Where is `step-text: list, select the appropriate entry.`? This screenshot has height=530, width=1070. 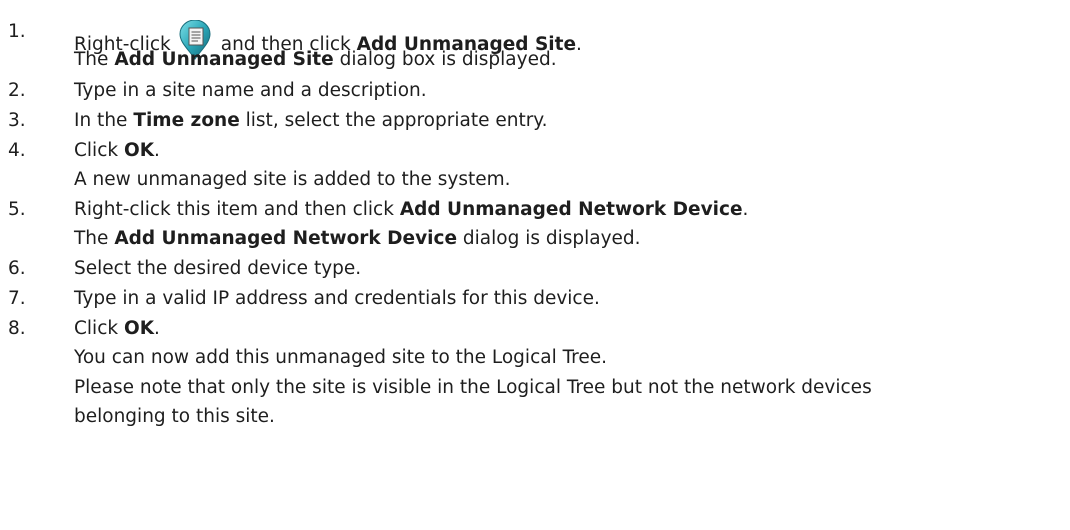 step-text: list, select the appropriate entry. is located at coordinates (396, 120).